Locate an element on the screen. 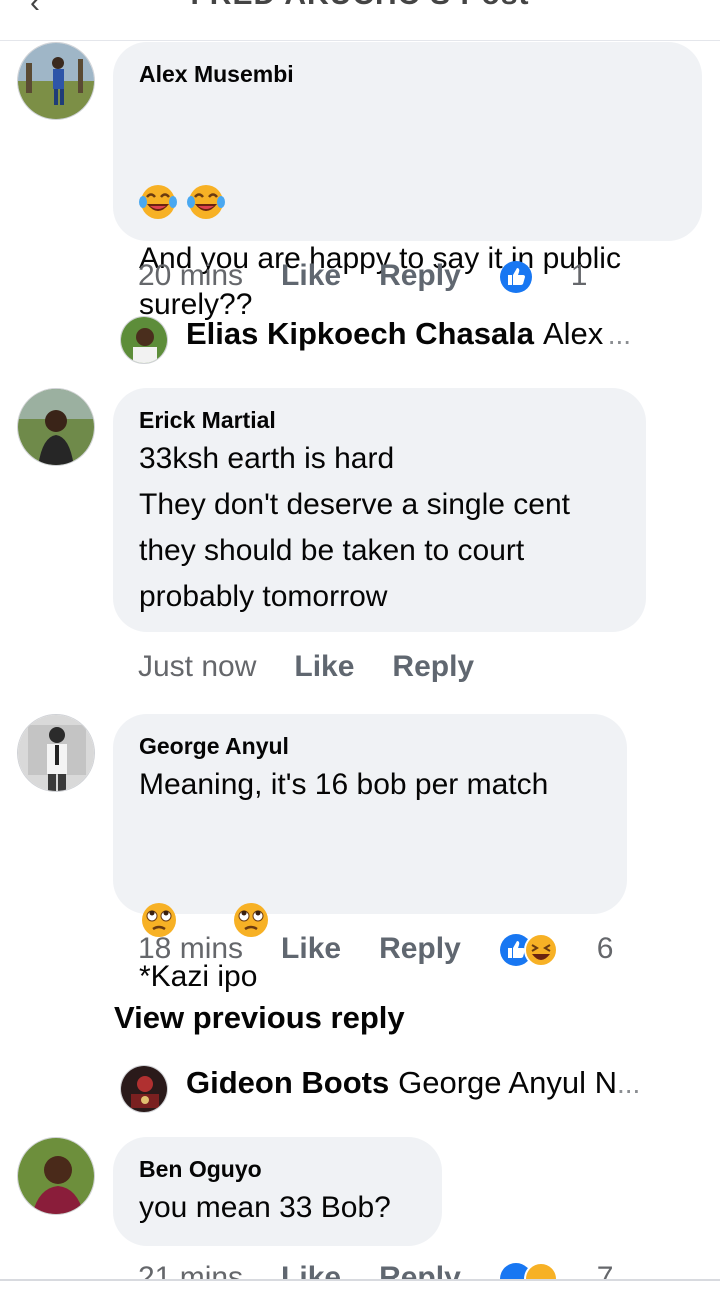  comment-author: George Anyul is located at coordinates (370, 746).